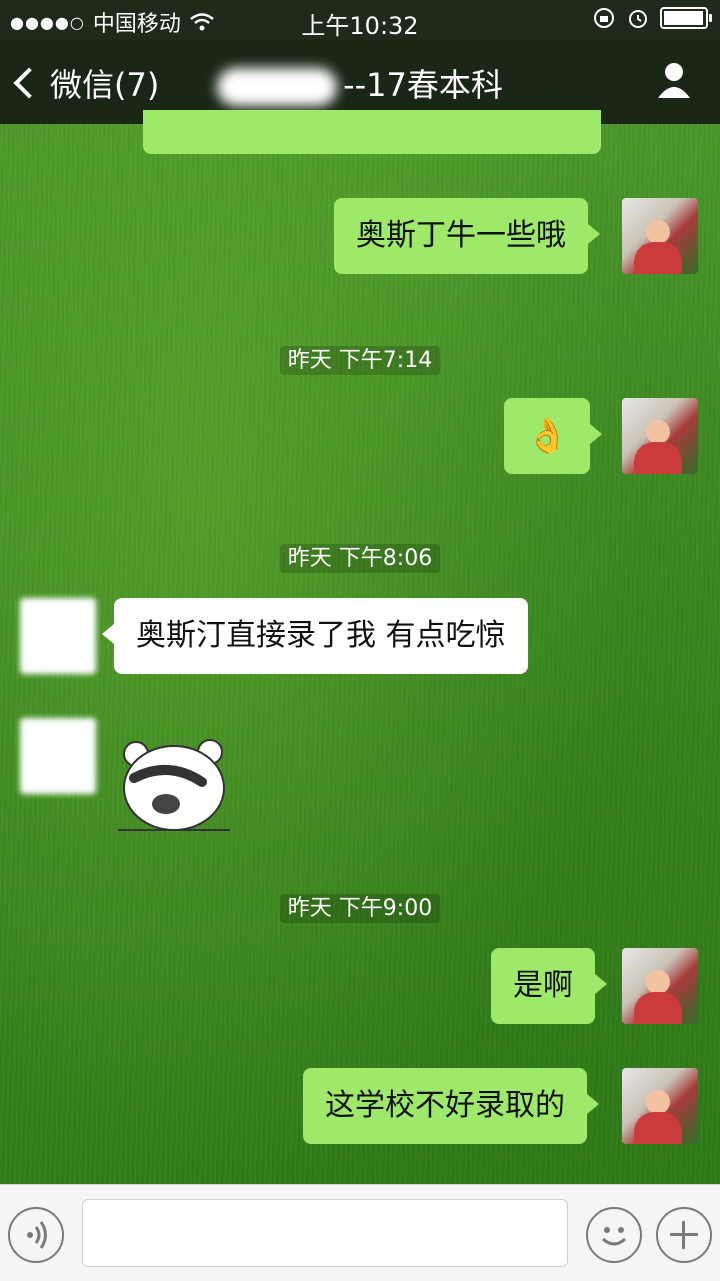 The width and height of the screenshot is (720, 1281). What do you see at coordinates (543, 985) in the screenshot?
I see `message-text: 是啊` at bounding box center [543, 985].